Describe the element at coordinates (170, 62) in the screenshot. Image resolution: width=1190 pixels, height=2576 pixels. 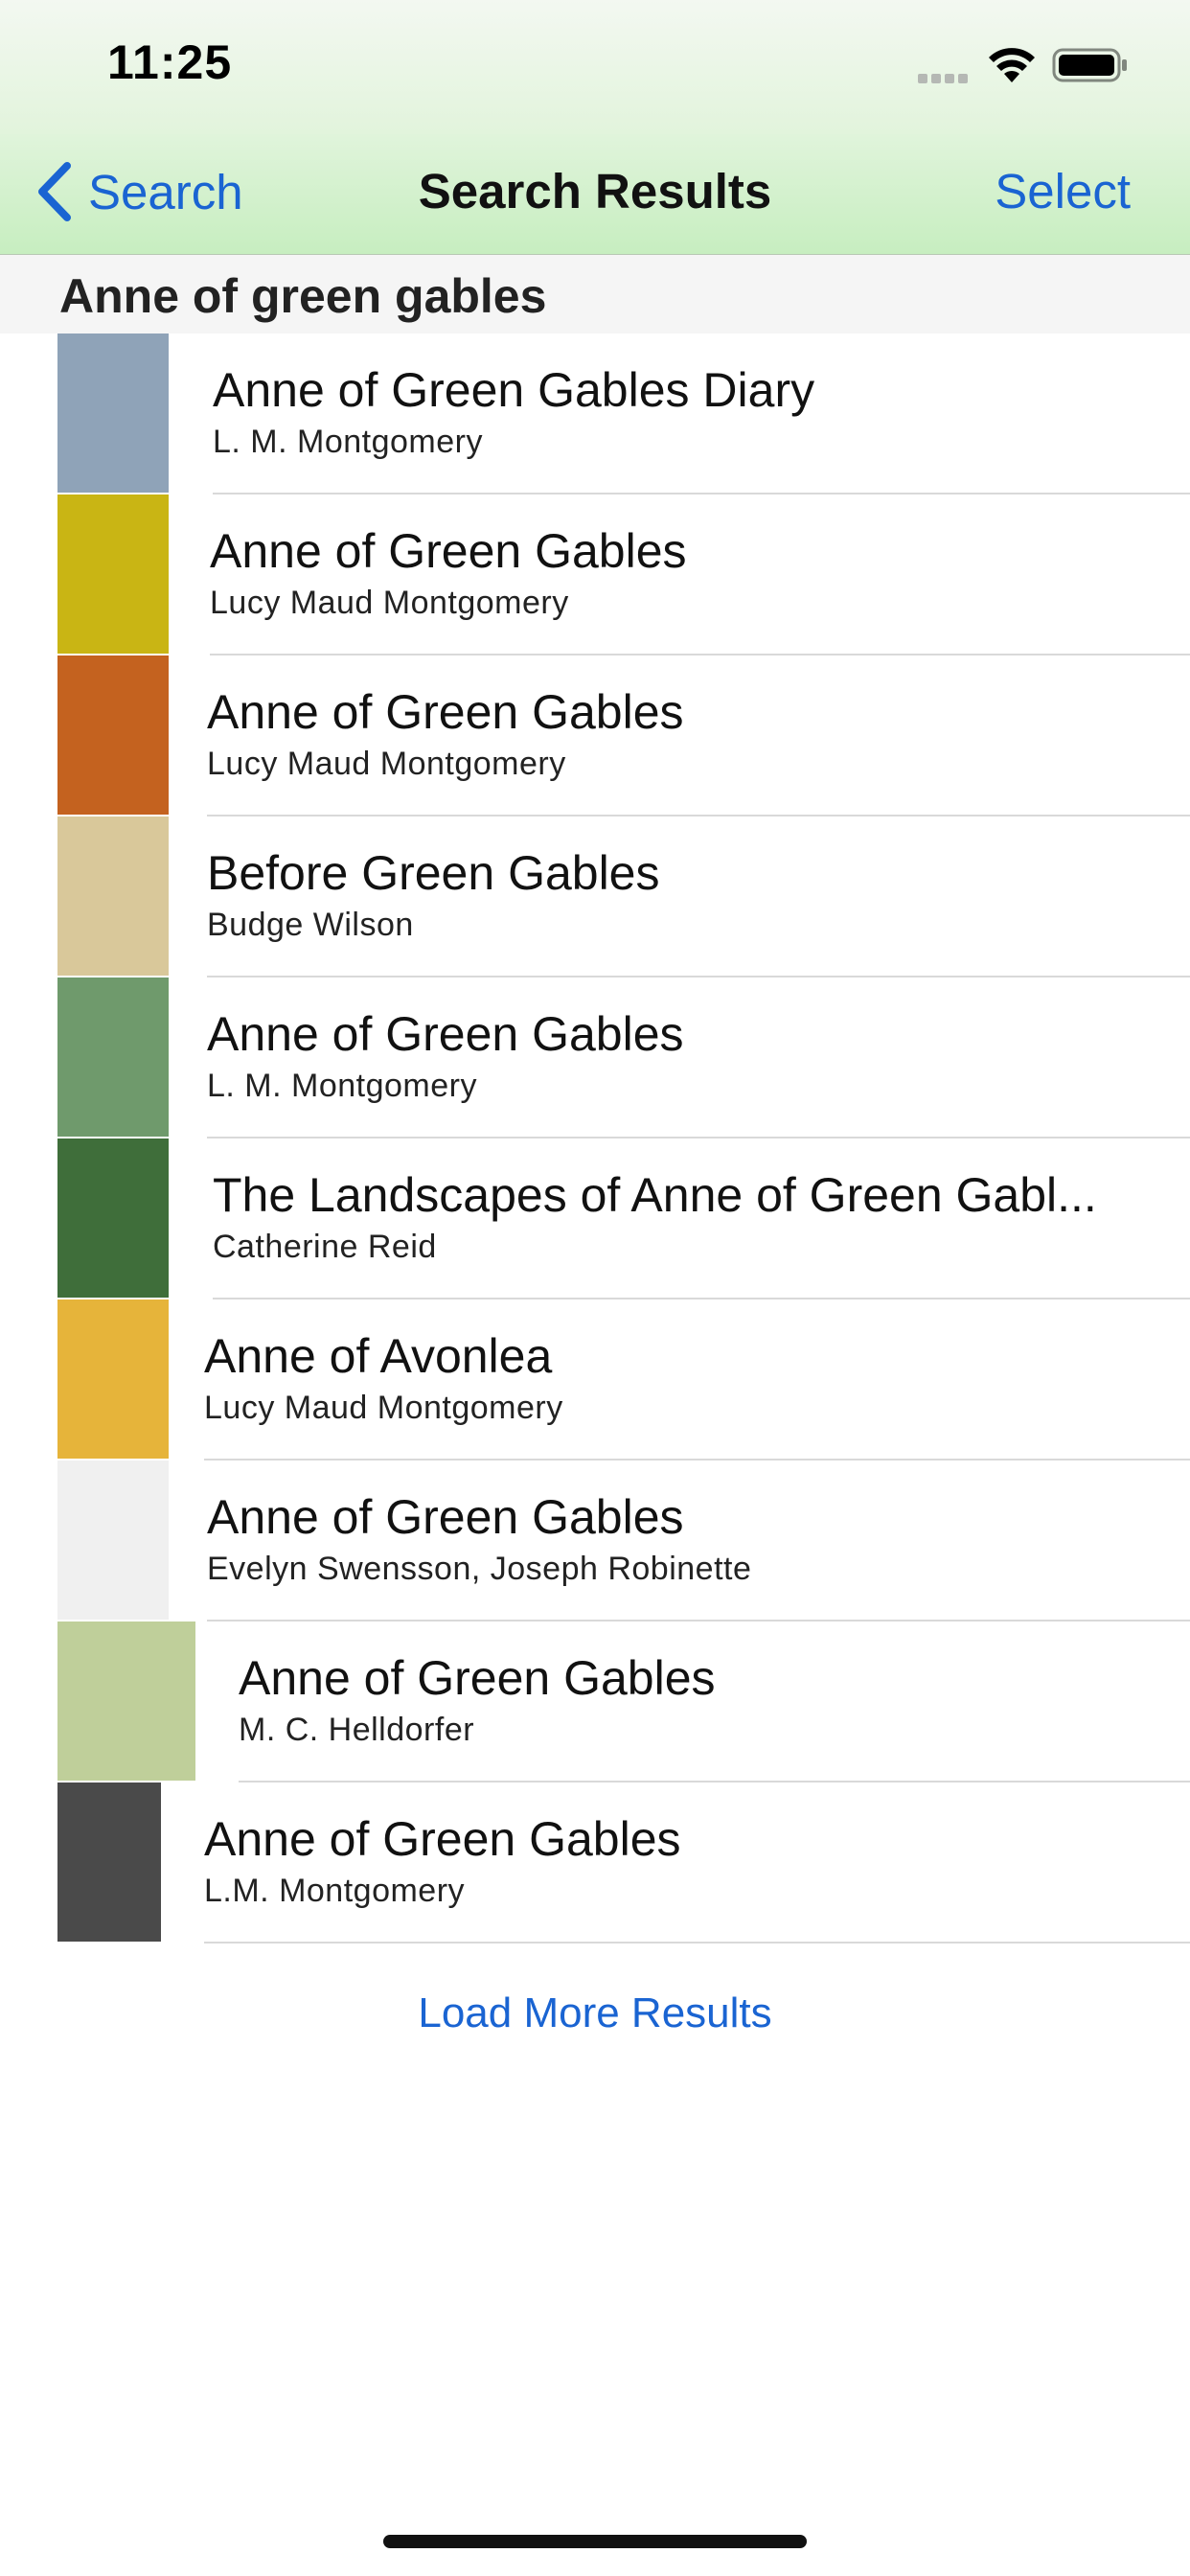
I see `status-time: 11:25` at that location.